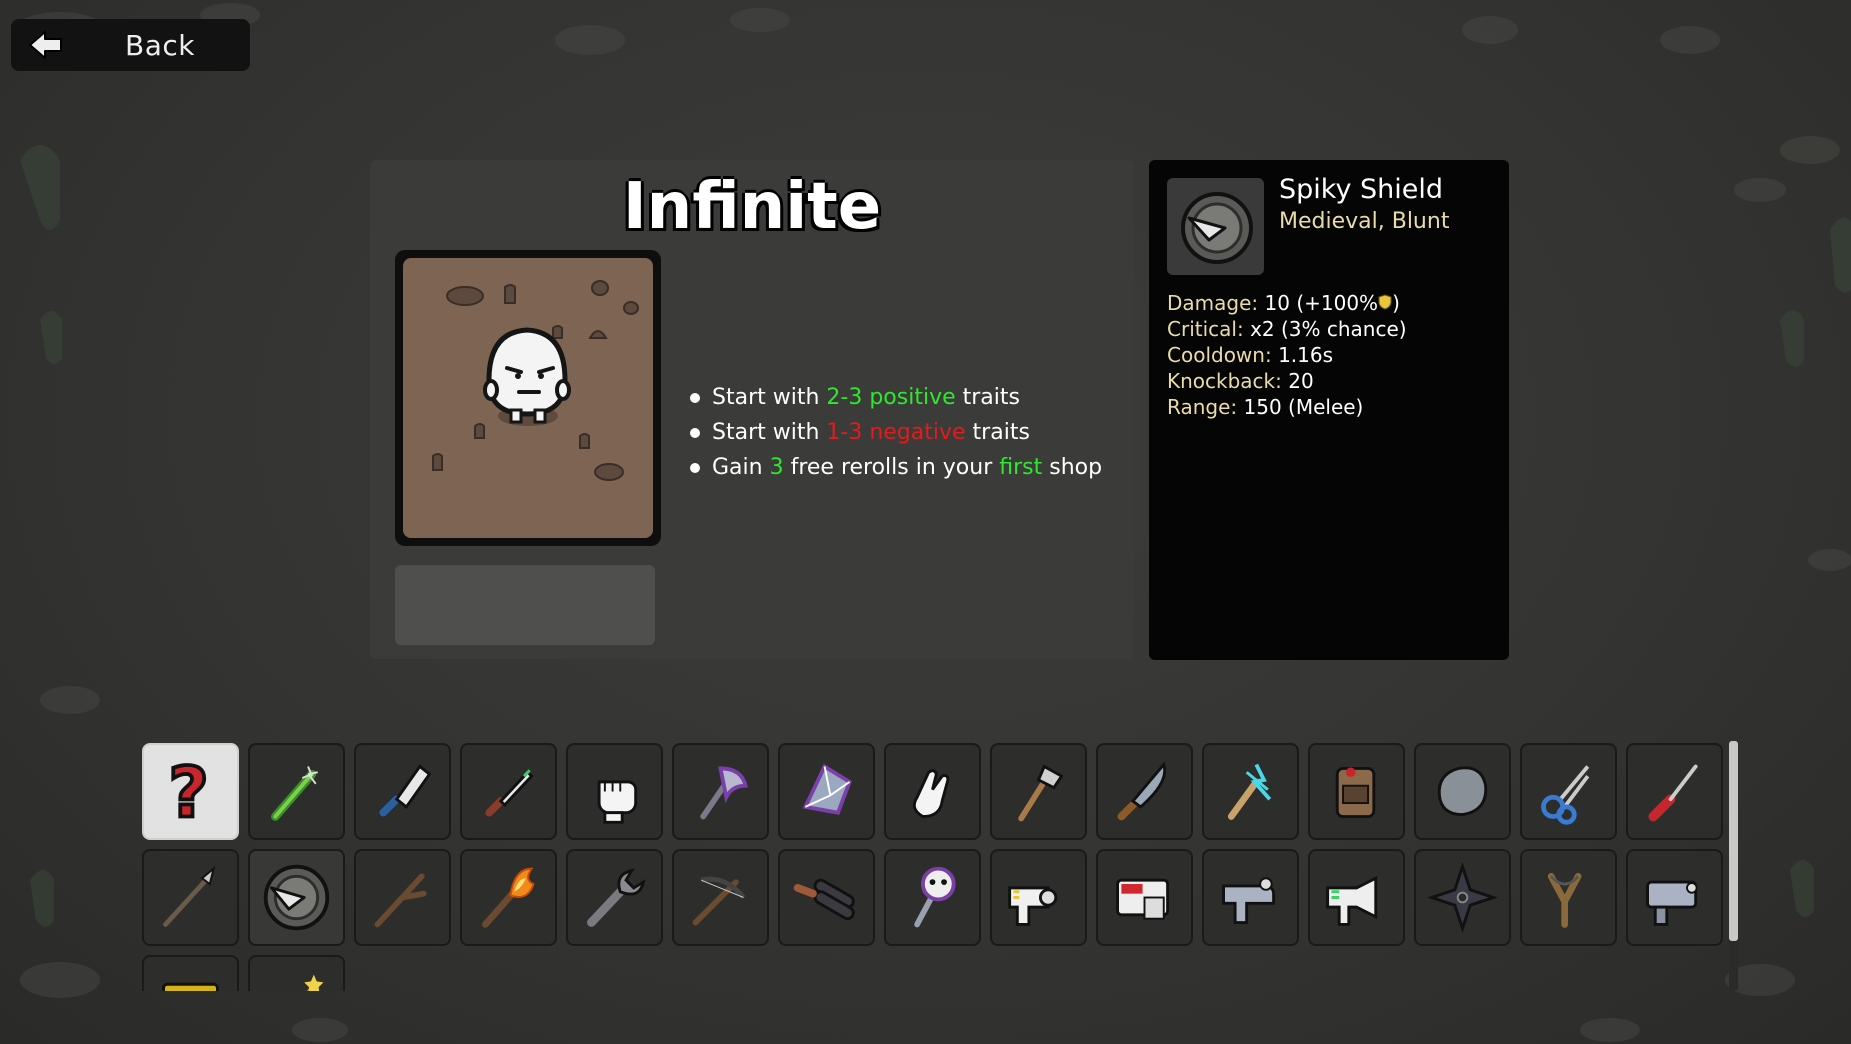 The height and width of the screenshot is (1044, 1851). I want to click on magic-wand-icon, so click(314, 982).